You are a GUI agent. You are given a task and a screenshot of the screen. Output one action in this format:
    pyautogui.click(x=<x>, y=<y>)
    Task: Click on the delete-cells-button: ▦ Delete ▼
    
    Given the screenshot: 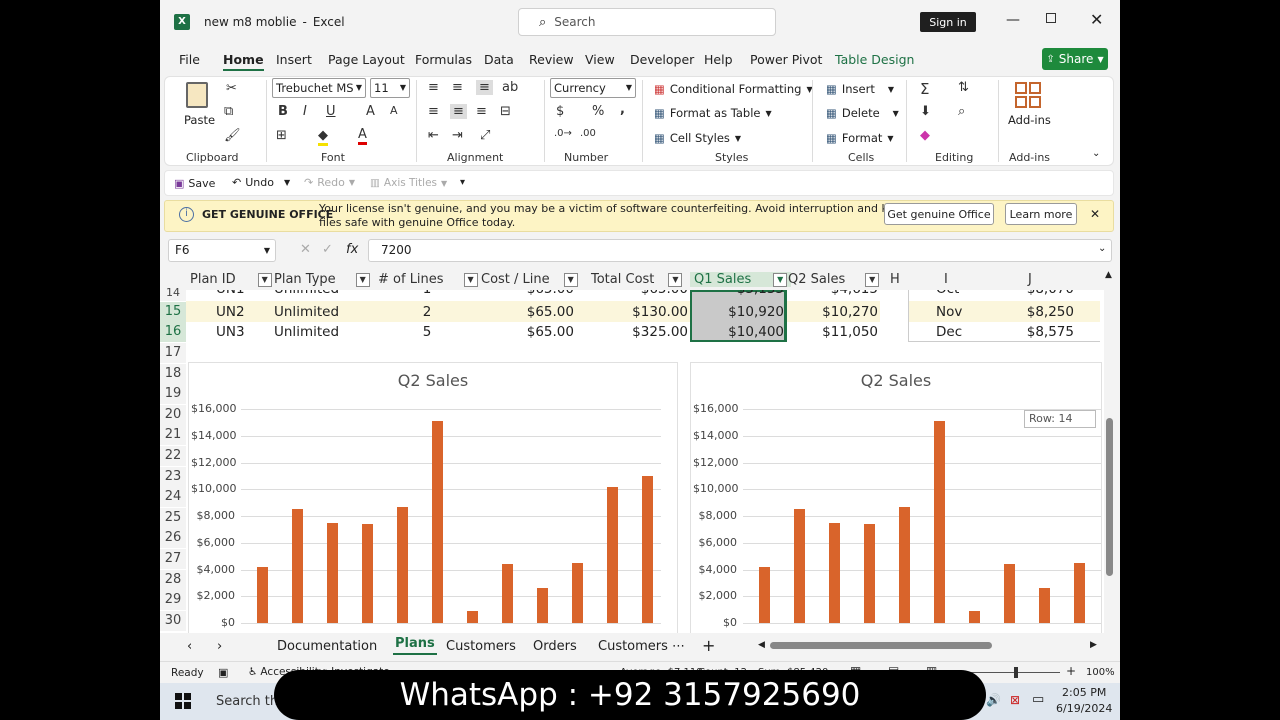 What is the action you would take?
    pyautogui.click(x=862, y=113)
    